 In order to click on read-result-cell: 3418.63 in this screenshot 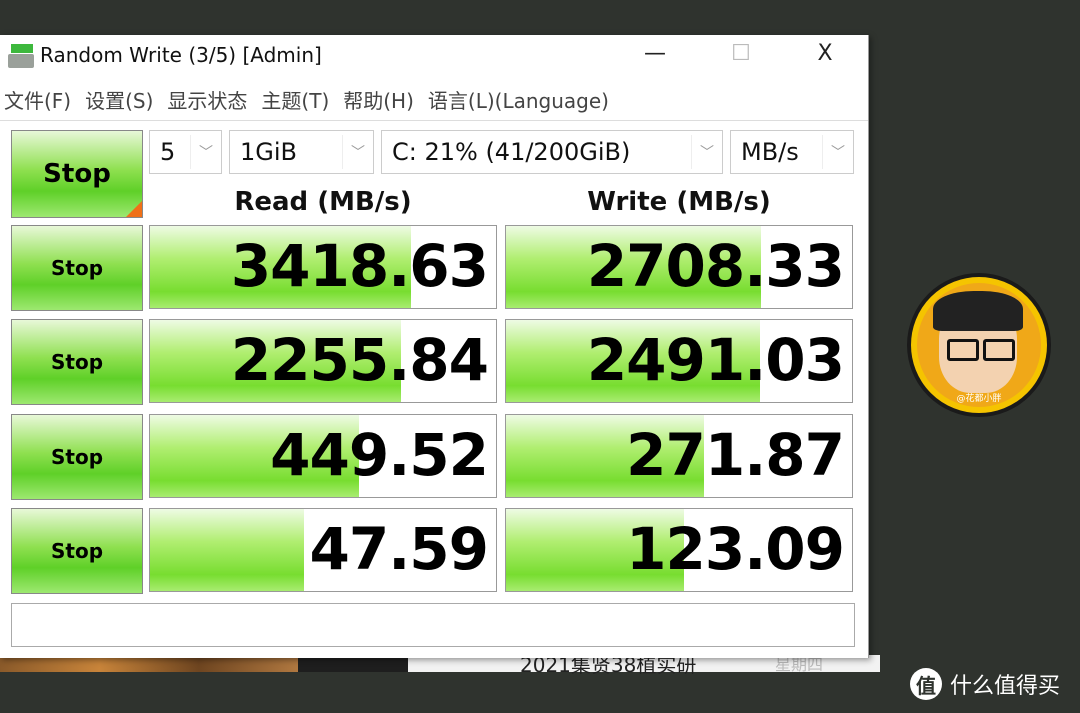, I will do `click(323, 267)`.